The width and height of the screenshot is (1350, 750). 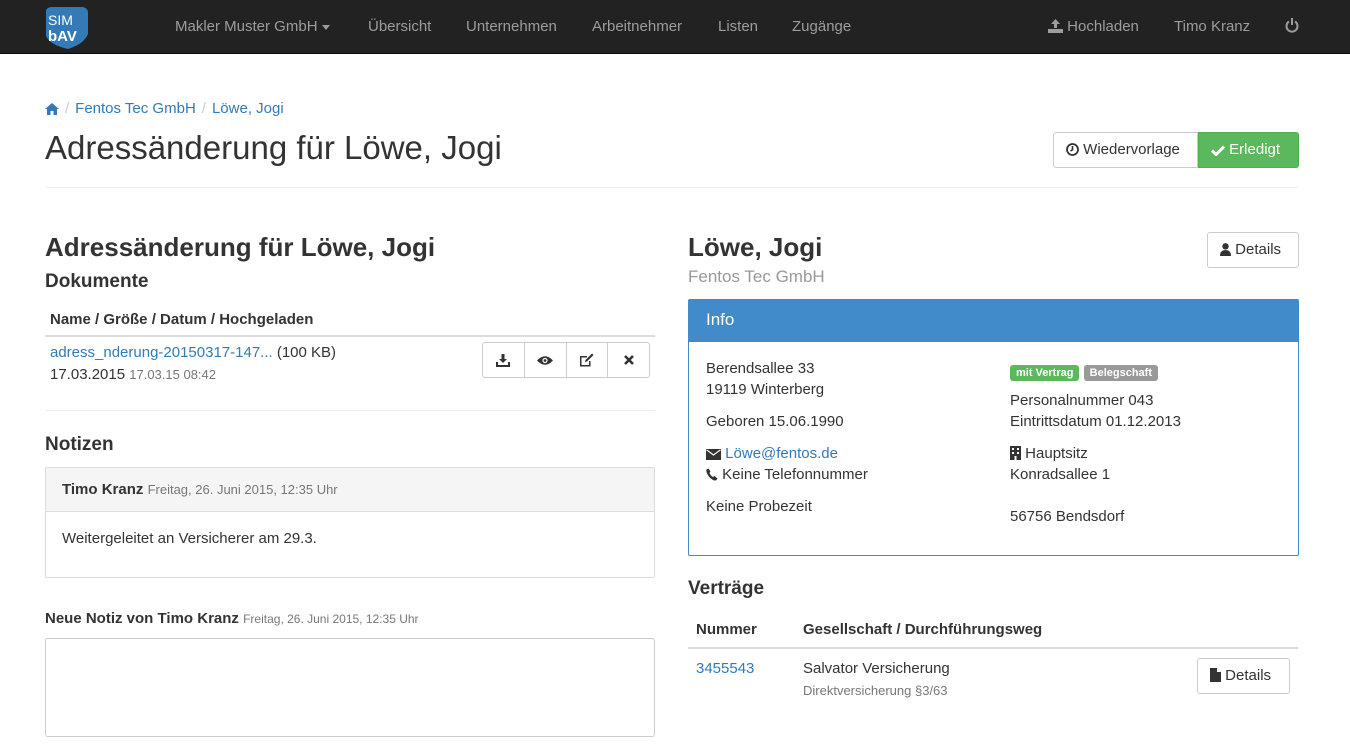 I want to click on documents-title: Dokumente, so click(x=97, y=281).